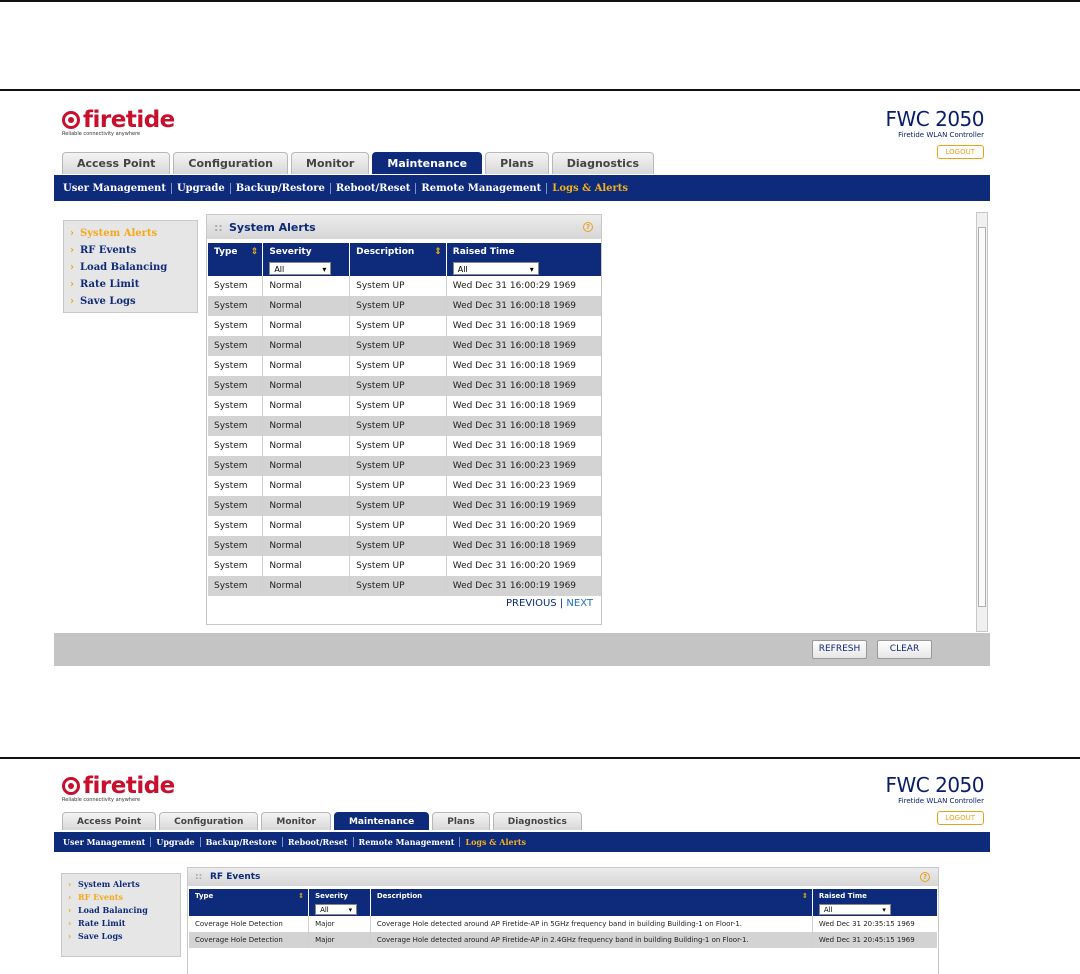  I want to click on refresh-button: REFRESH, so click(839, 649).